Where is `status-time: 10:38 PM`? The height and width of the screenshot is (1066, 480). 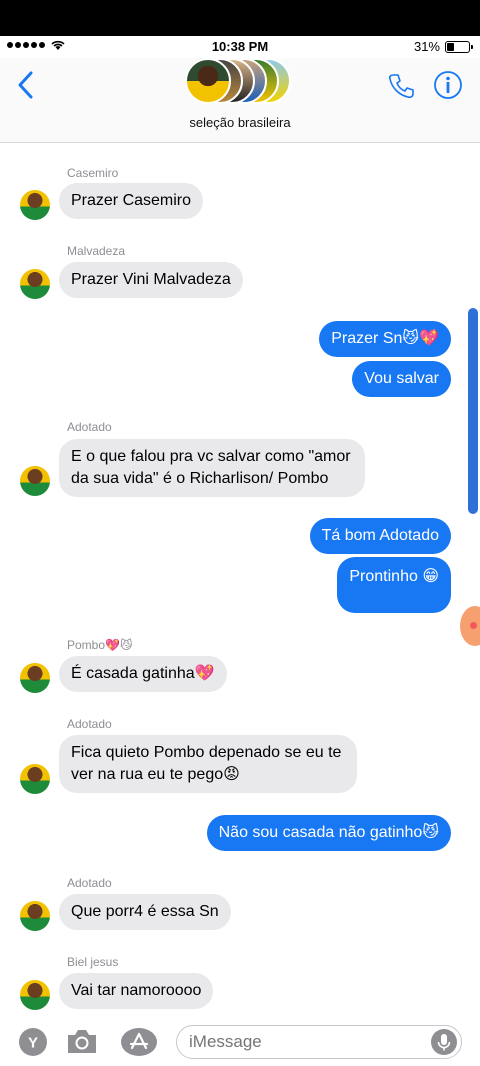
status-time: 10:38 PM is located at coordinates (240, 46).